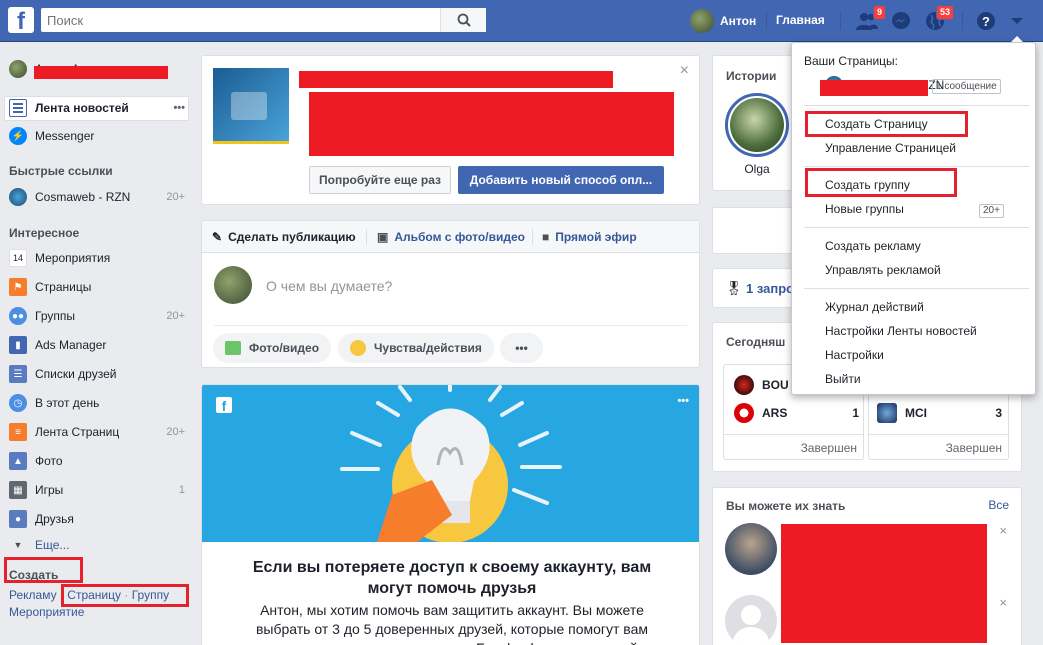  I want to click on activity-log-menu-item: Журнал действий, so click(874, 307).